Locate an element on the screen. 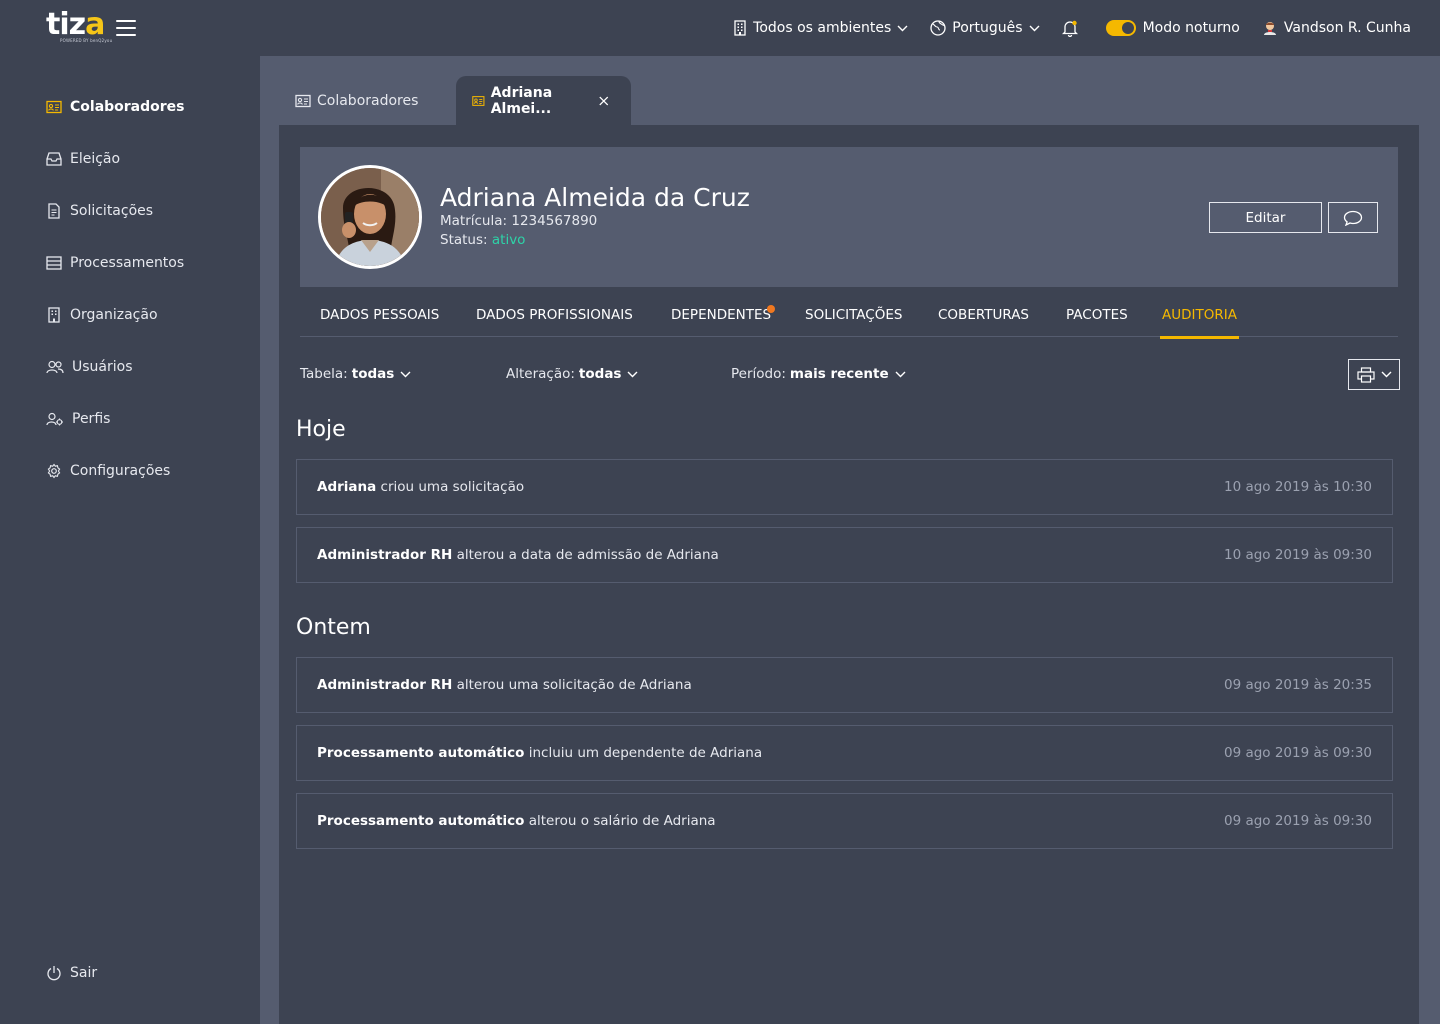  printer-icon is located at coordinates (1365, 374).